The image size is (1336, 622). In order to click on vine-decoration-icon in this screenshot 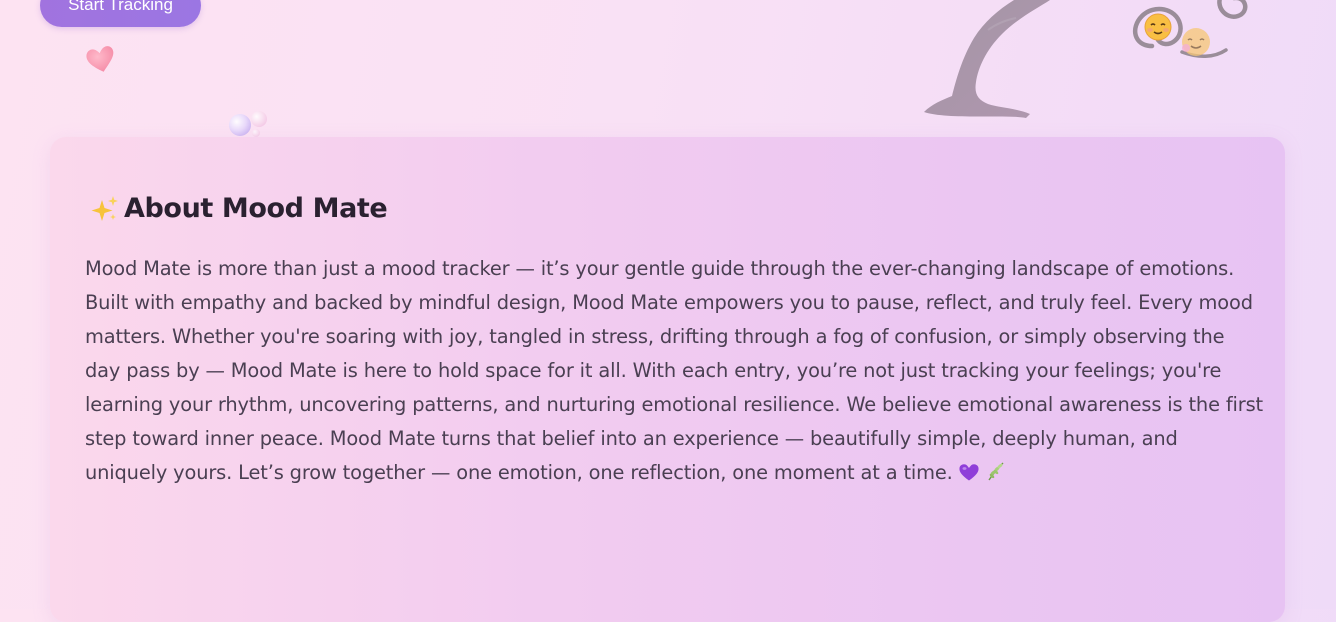, I will do `click(987, 59)`.